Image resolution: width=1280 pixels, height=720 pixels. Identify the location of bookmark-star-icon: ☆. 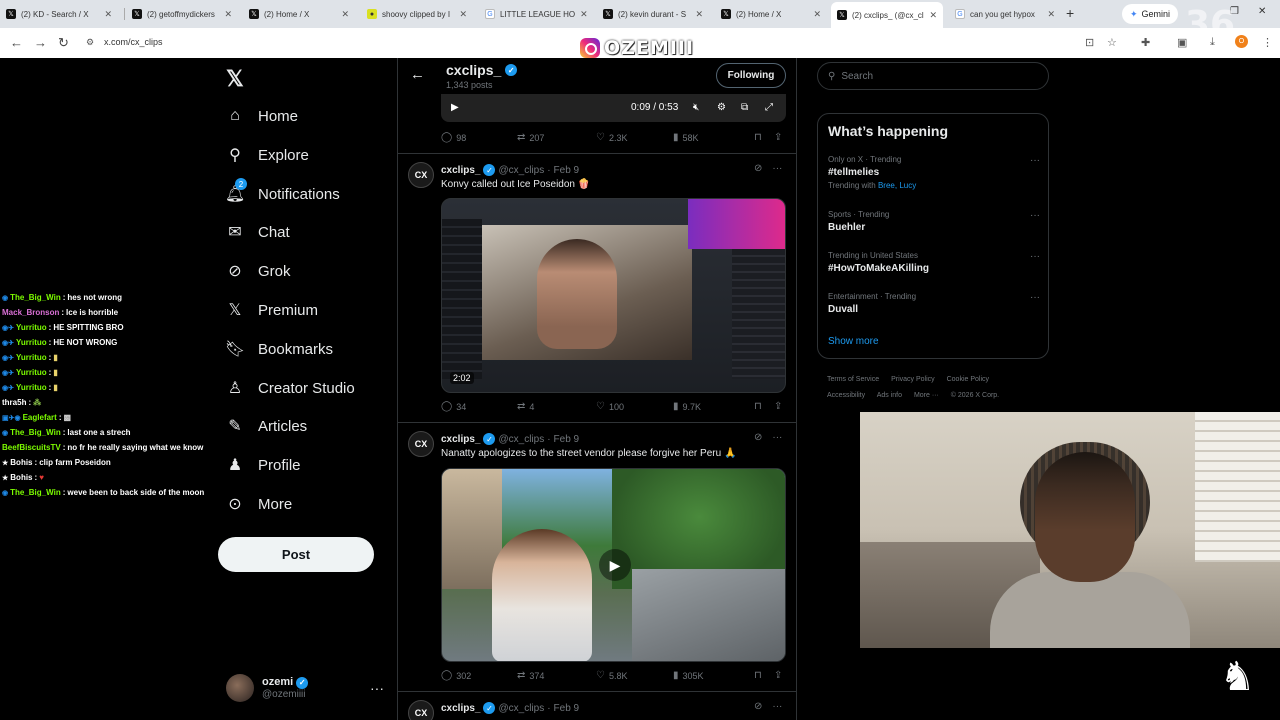
(1112, 42).